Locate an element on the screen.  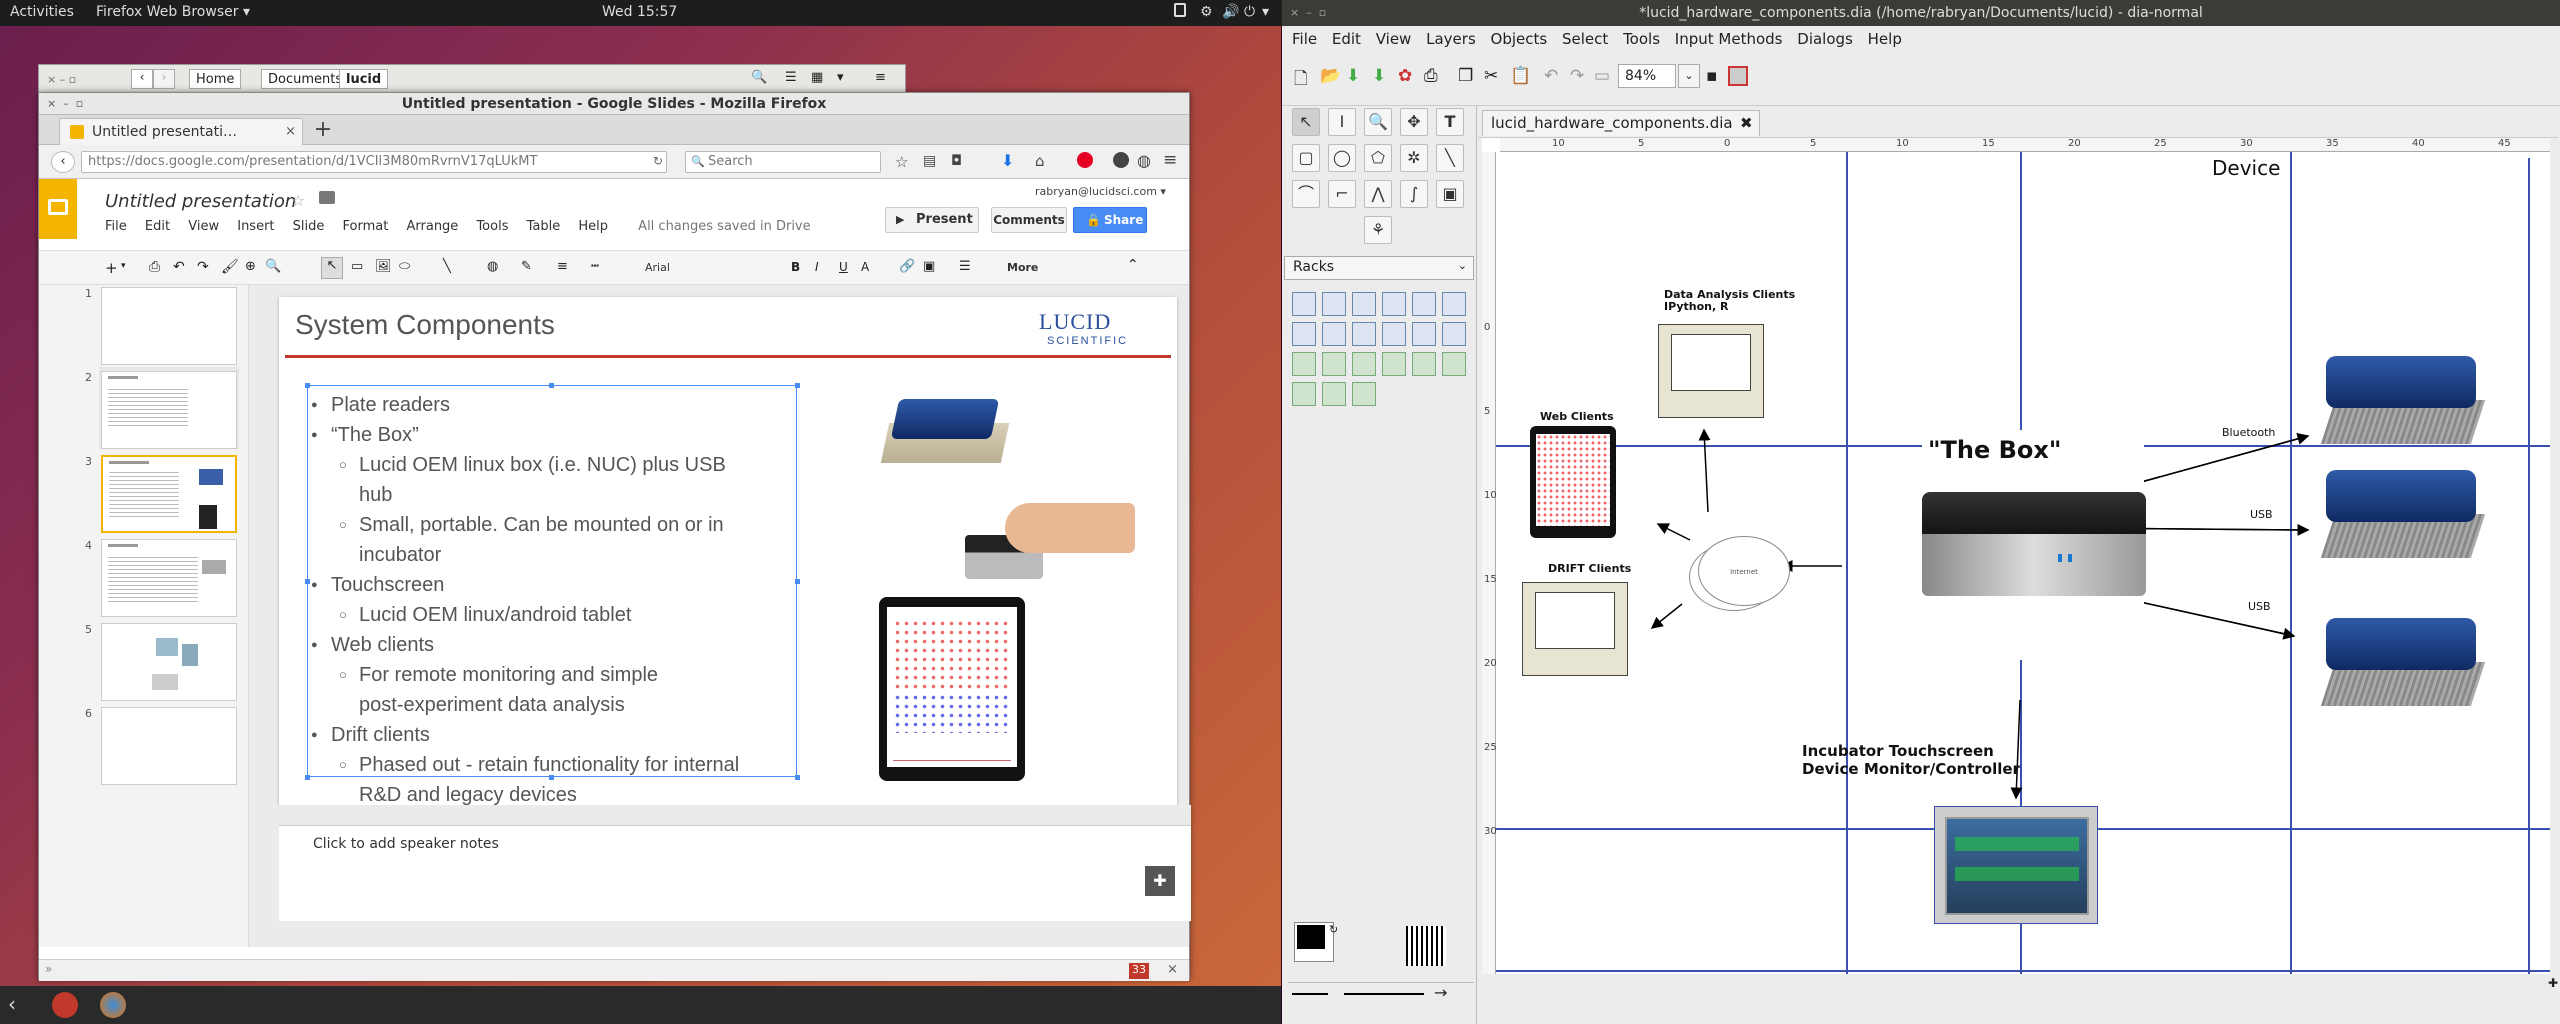
ellipse-tool-icon: ◯ is located at coordinates (1342, 158).